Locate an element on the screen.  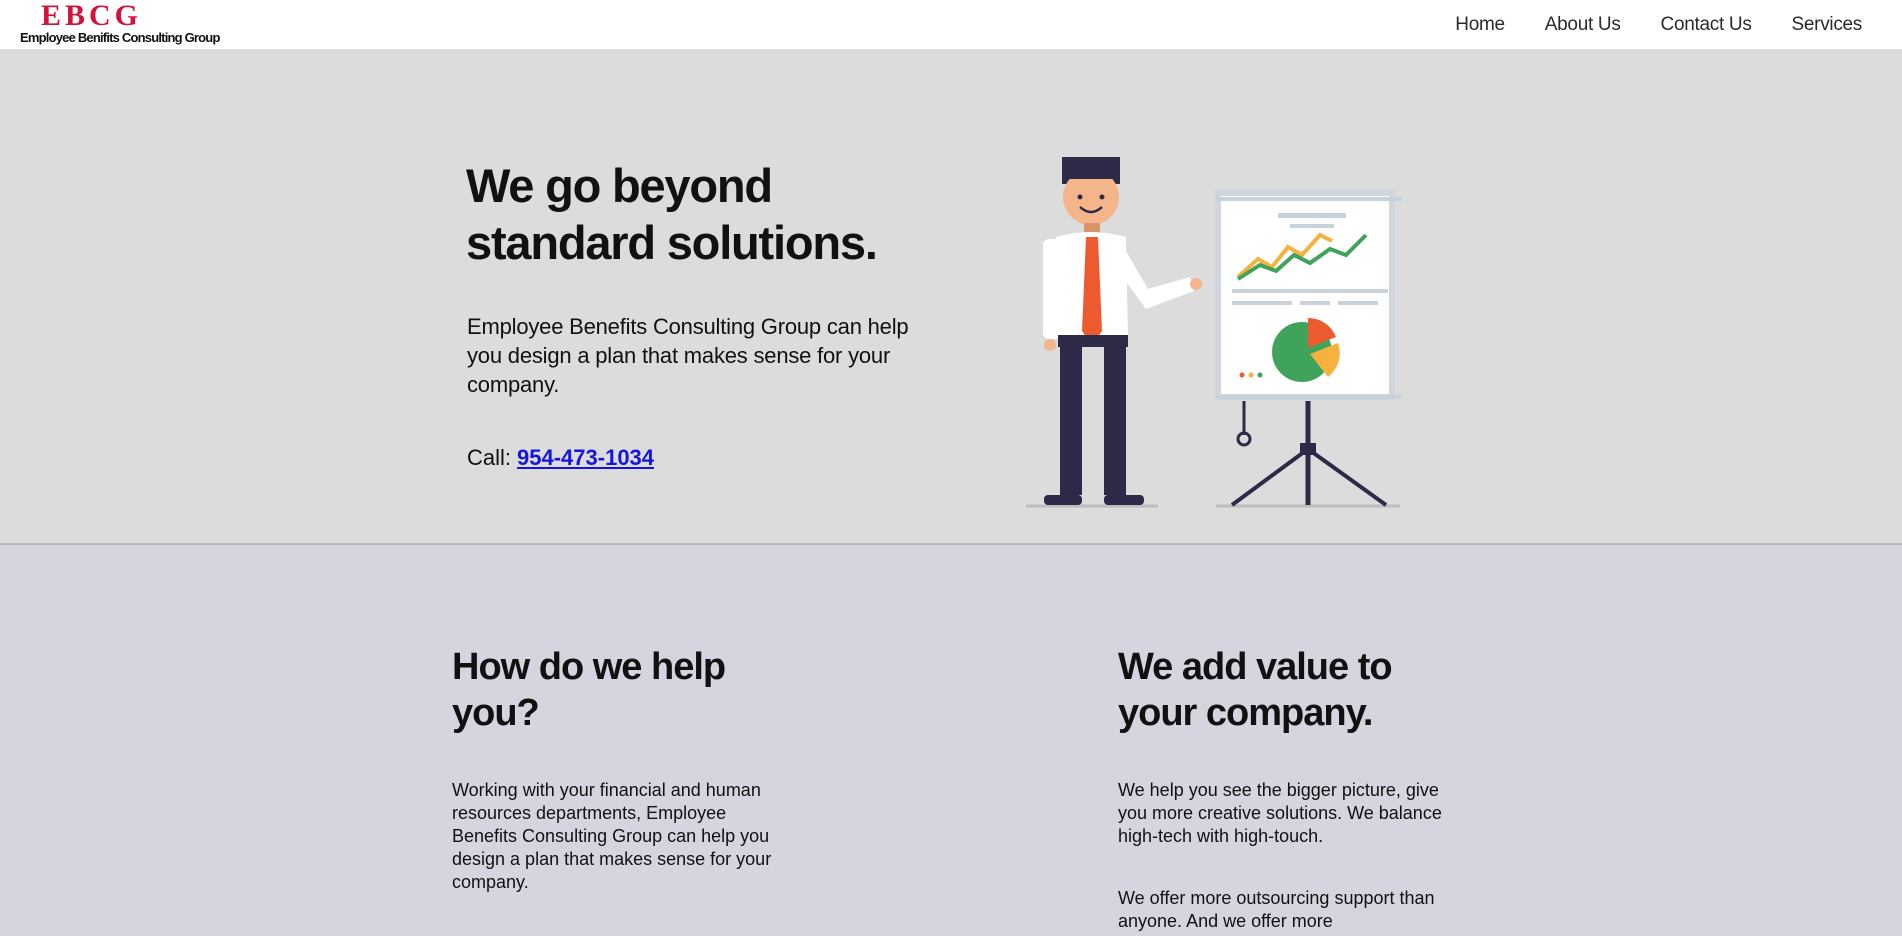
hero-call: Call: 954-473-1034 is located at coordinates (560, 458).